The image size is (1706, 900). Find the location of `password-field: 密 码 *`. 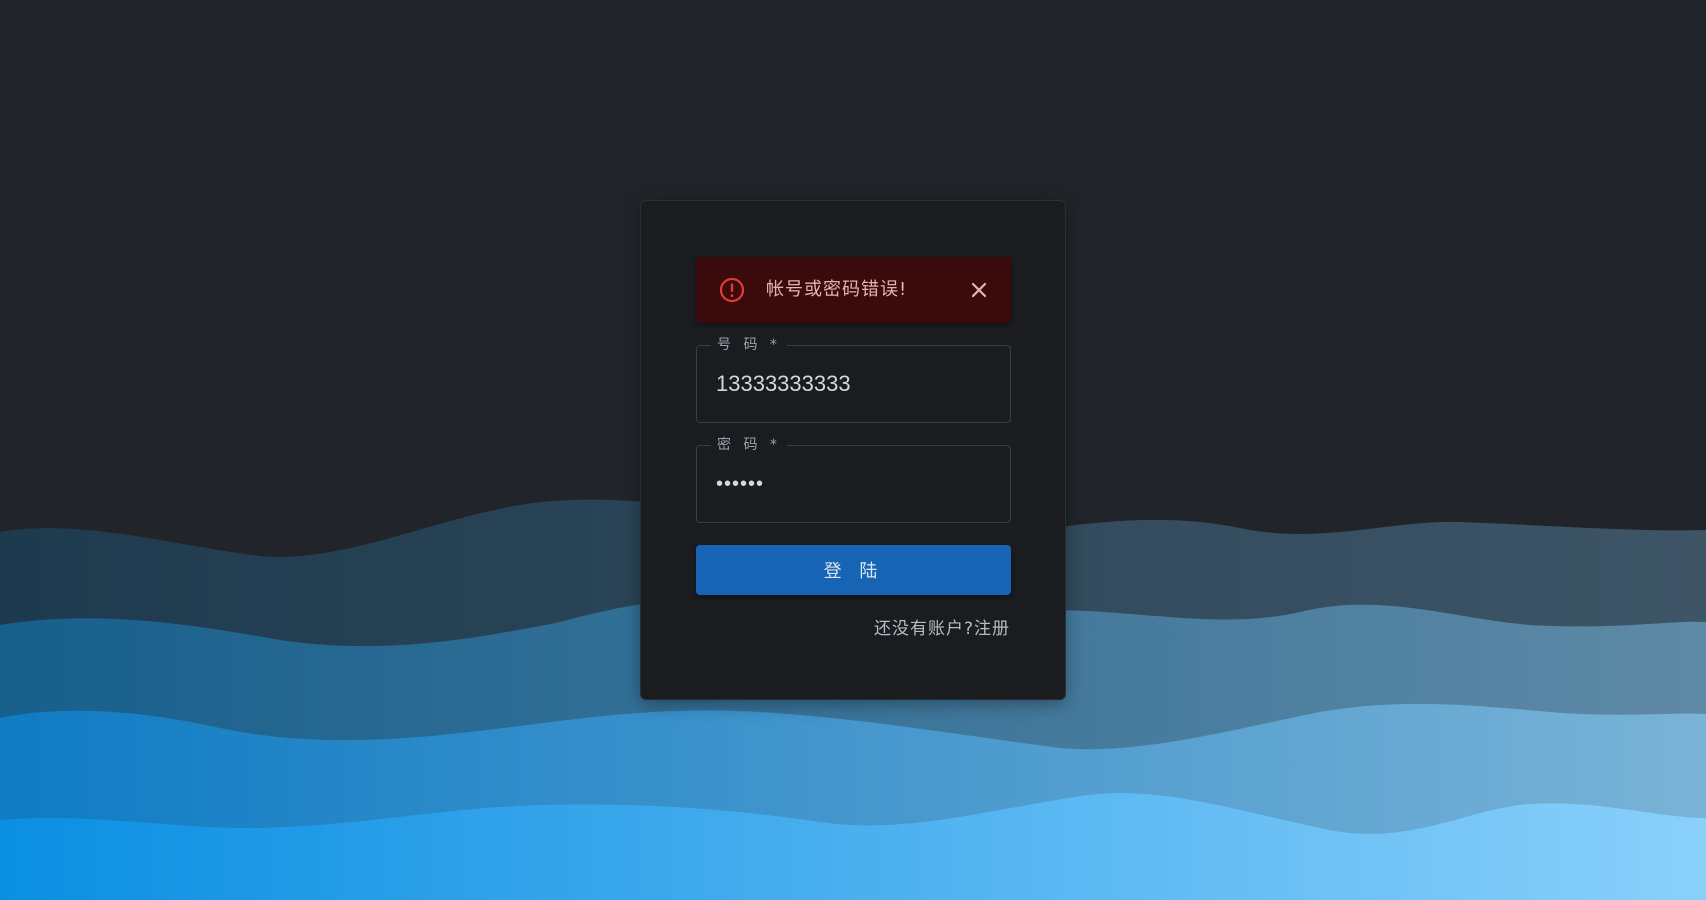

password-field: 密 码 * is located at coordinates (853, 479).